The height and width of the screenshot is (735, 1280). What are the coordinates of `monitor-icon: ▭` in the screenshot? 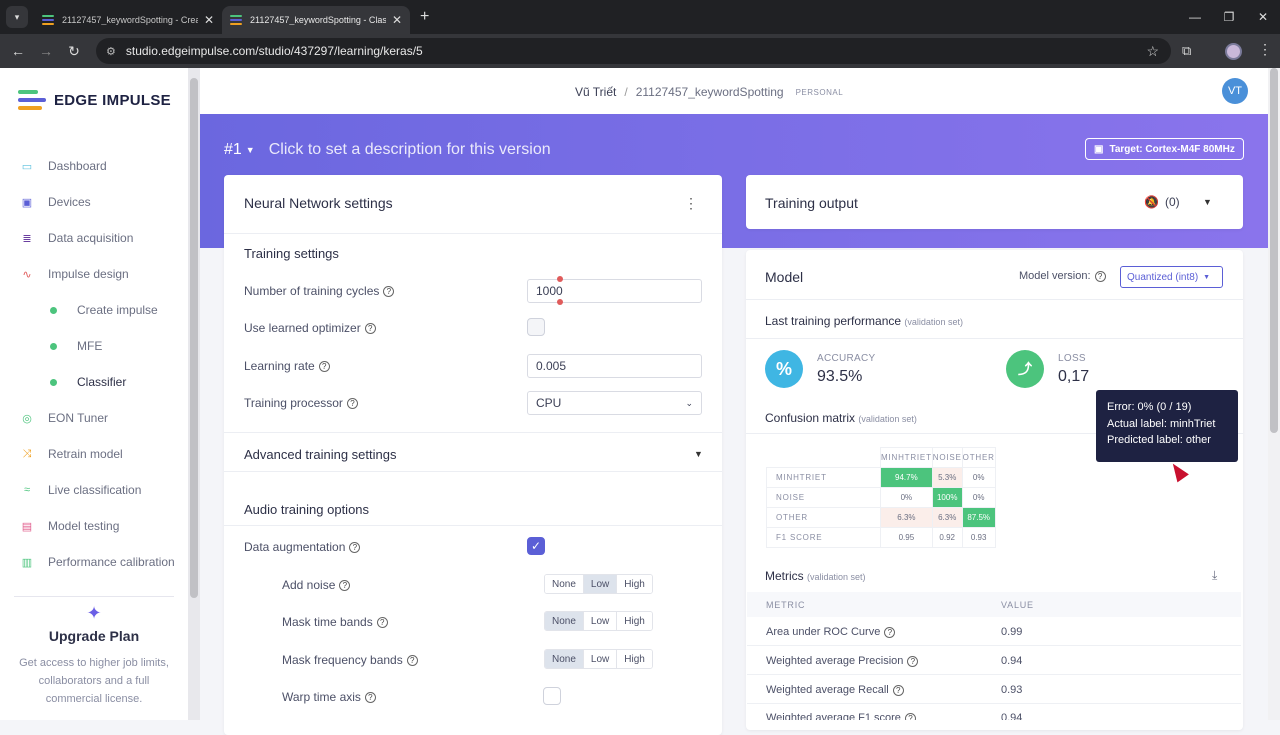 It's located at (27, 166).